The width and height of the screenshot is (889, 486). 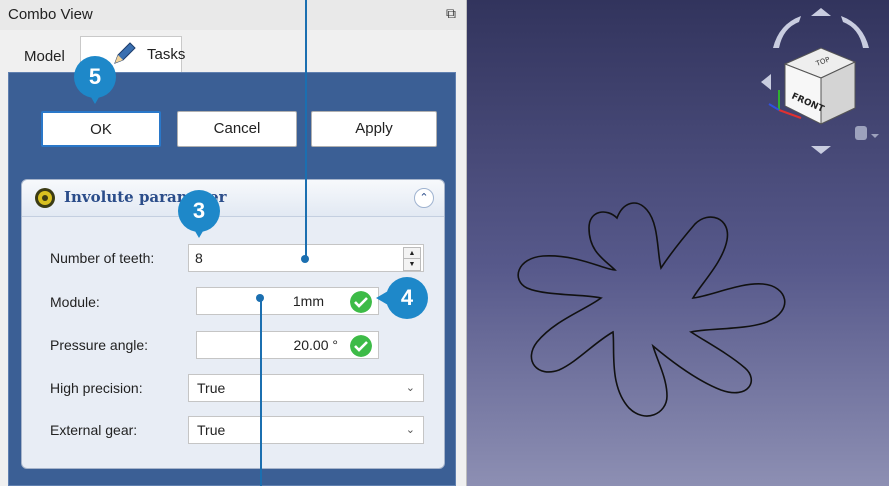 What do you see at coordinates (861, 133) in the screenshot?
I see `view-menu-icon` at bounding box center [861, 133].